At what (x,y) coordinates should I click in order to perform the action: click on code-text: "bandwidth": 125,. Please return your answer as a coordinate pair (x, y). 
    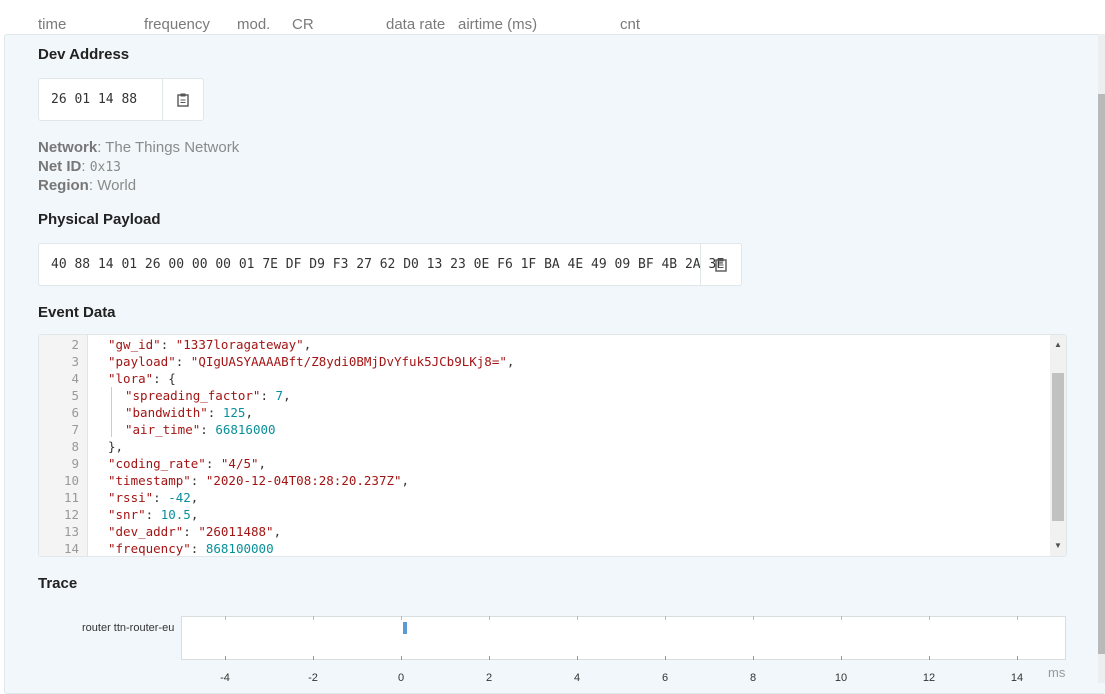
    Looking at the image, I should click on (189, 412).